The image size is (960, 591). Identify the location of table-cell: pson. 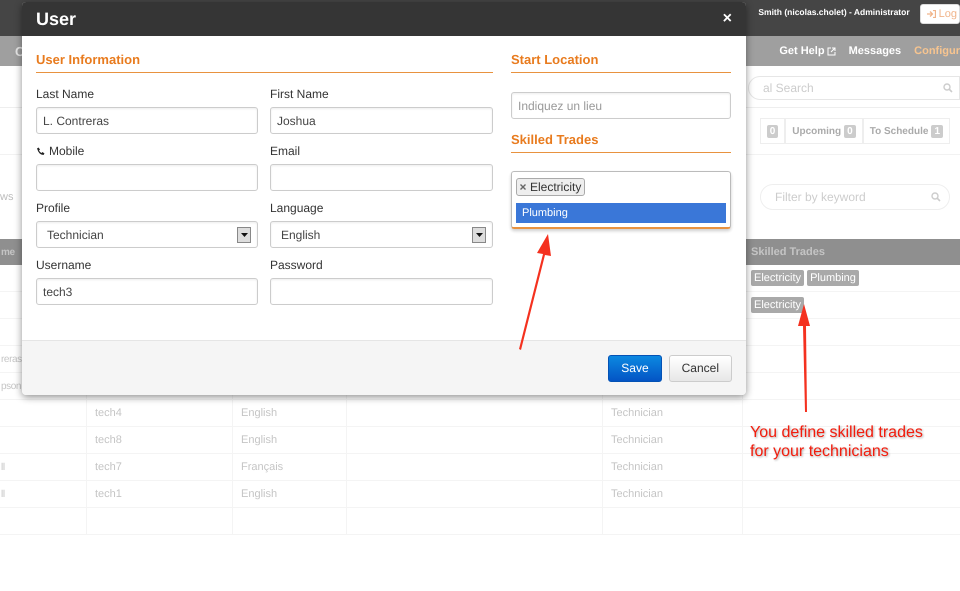
(11, 386).